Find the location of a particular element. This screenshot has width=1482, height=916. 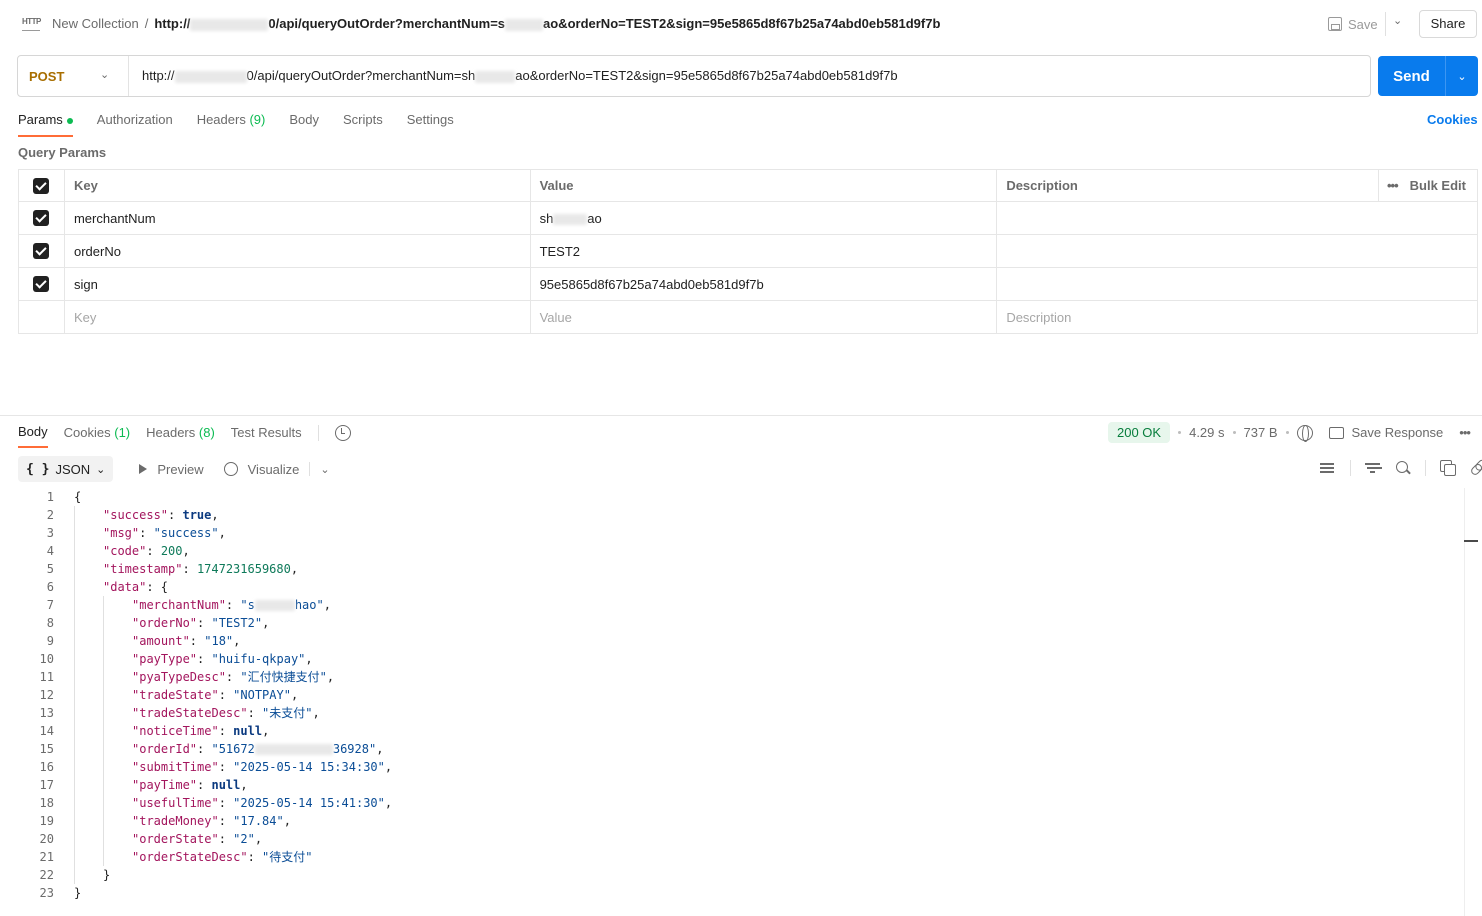

vertical-scrollbar is located at coordinates (1473, 702).